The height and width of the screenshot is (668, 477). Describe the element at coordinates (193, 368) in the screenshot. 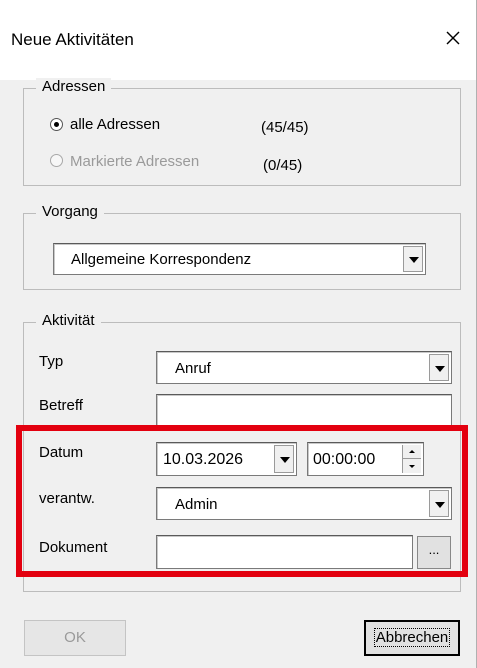

I see `type-dropdown-value: Anruf` at that location.